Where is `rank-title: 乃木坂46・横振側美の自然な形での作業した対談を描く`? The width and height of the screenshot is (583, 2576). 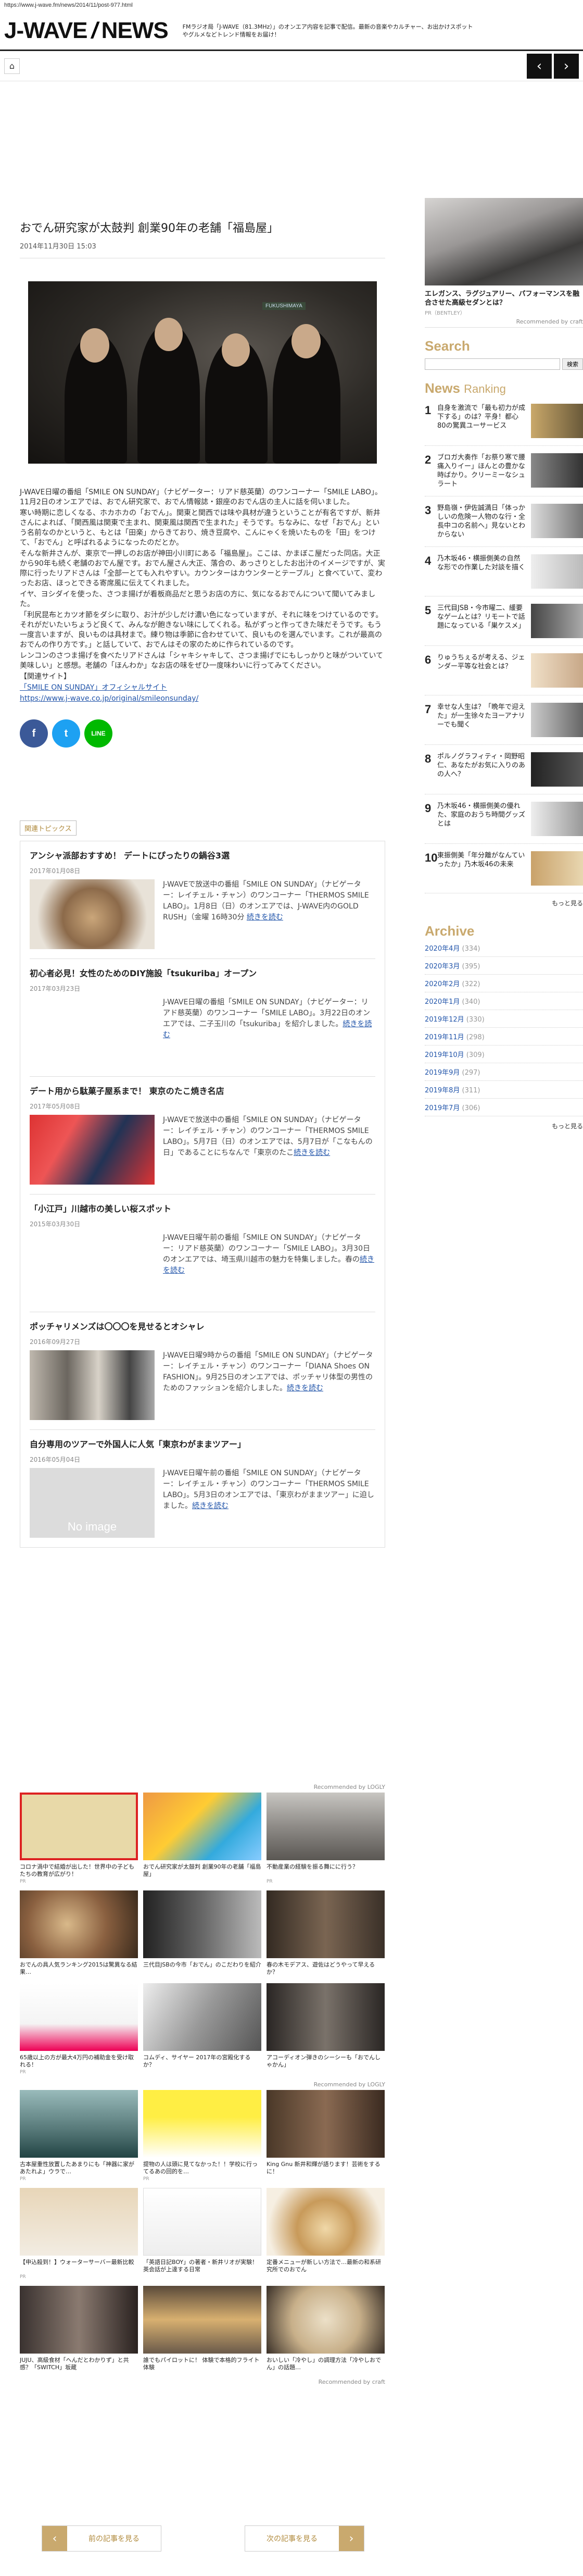
rank-title: 乃木坂46・横振側美の自然な形での作業した対談を描く is located at coordinates (484, 563).